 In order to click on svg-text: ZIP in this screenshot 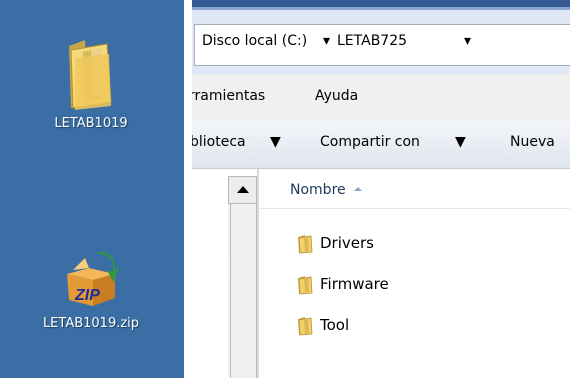, I will do `click(87, 295)`.